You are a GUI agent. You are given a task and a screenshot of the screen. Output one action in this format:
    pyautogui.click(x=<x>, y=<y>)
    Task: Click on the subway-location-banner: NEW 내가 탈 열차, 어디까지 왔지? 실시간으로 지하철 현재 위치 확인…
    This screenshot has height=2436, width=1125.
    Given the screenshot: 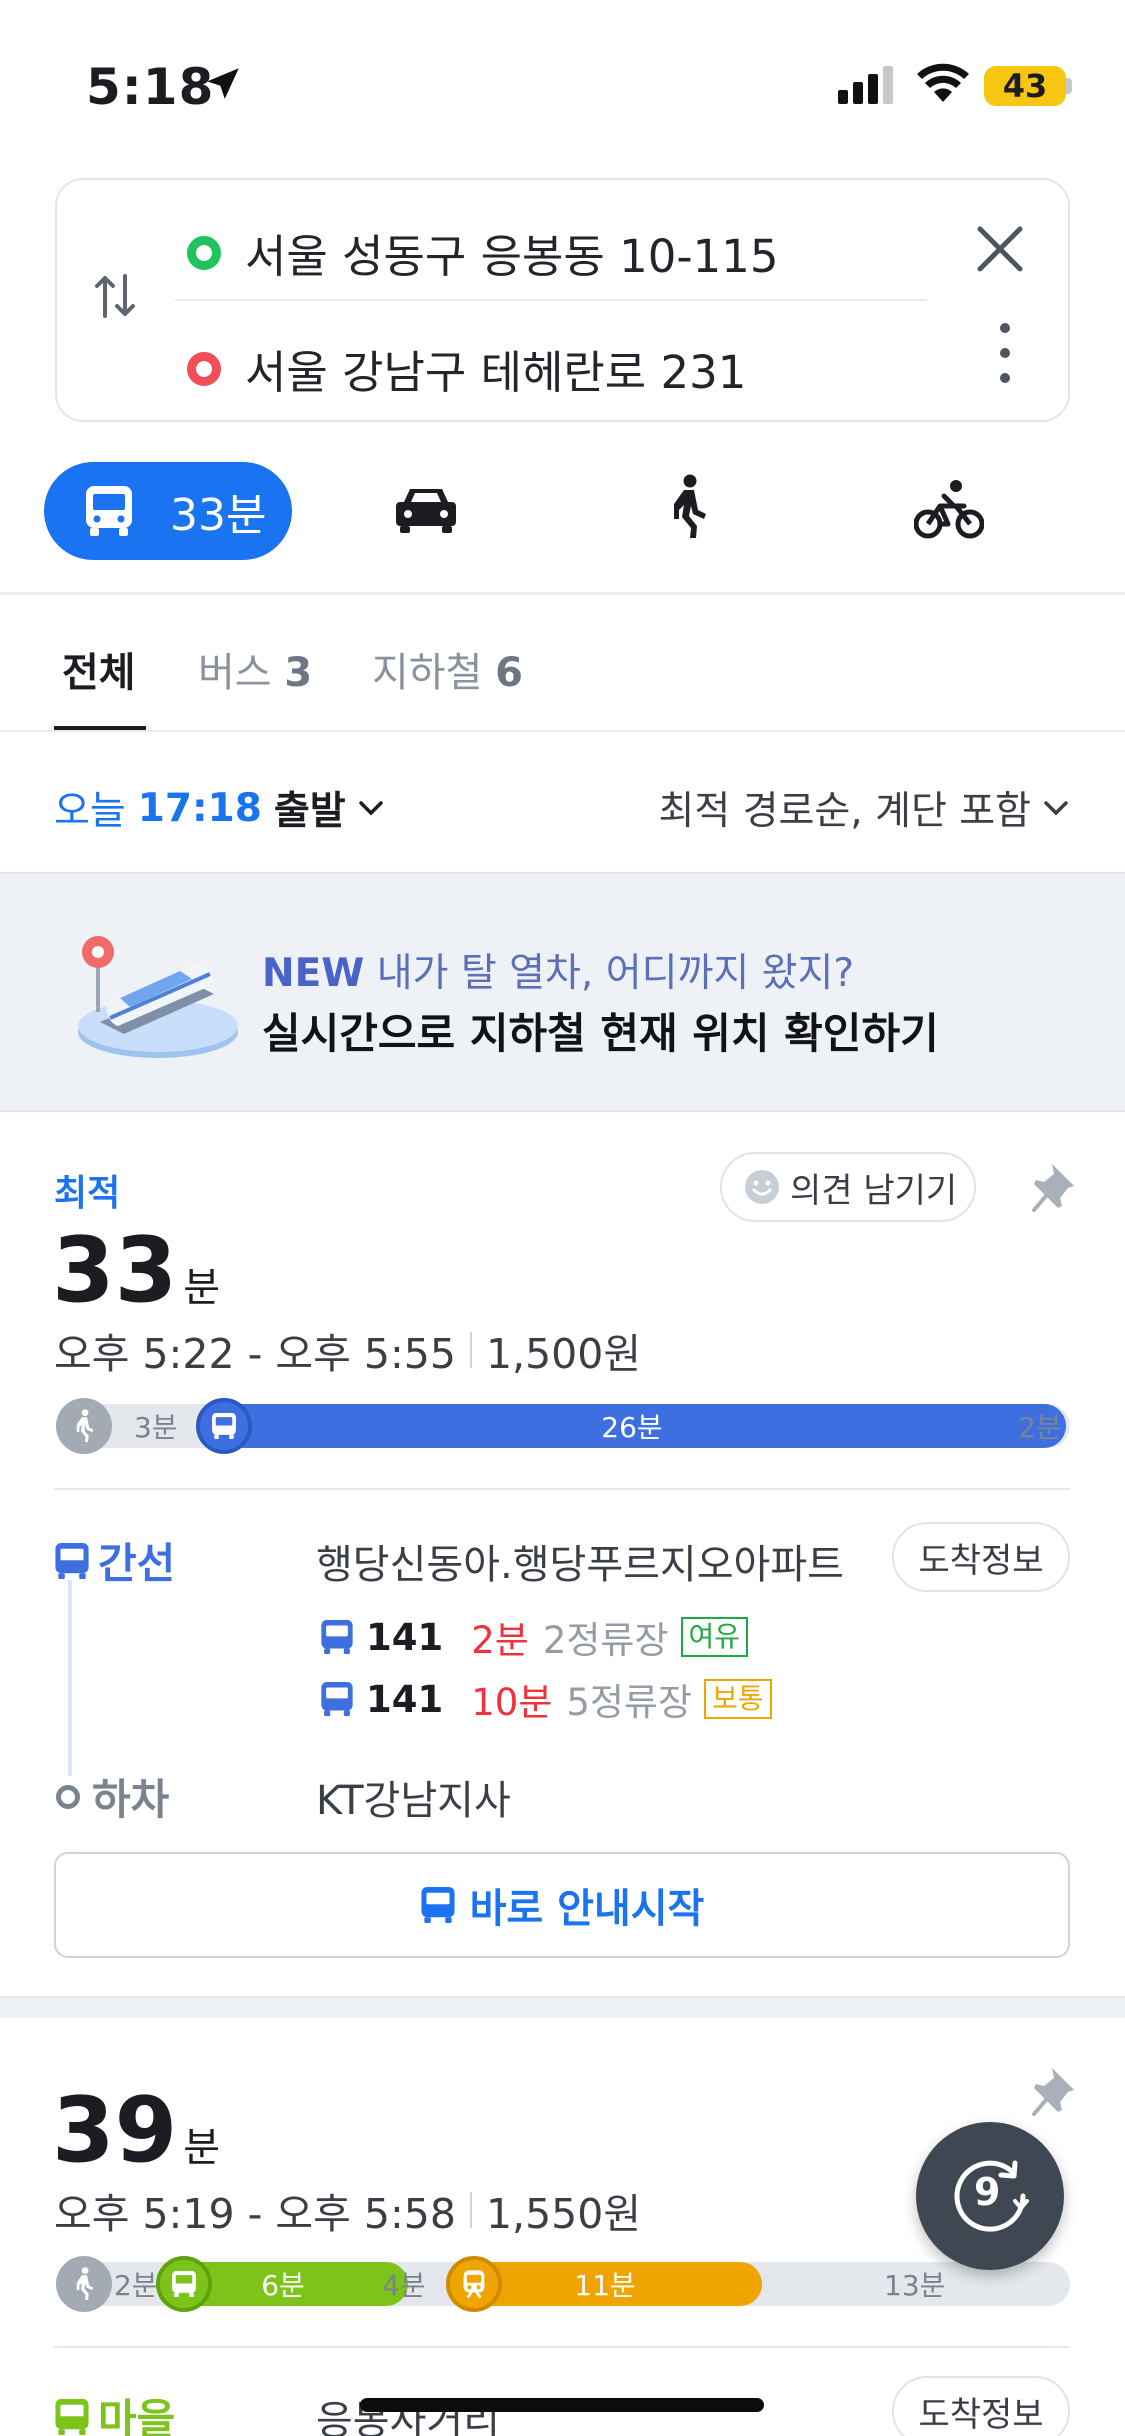 What is the action you would take?
    pyautogui.click(x=562, y=992)
    